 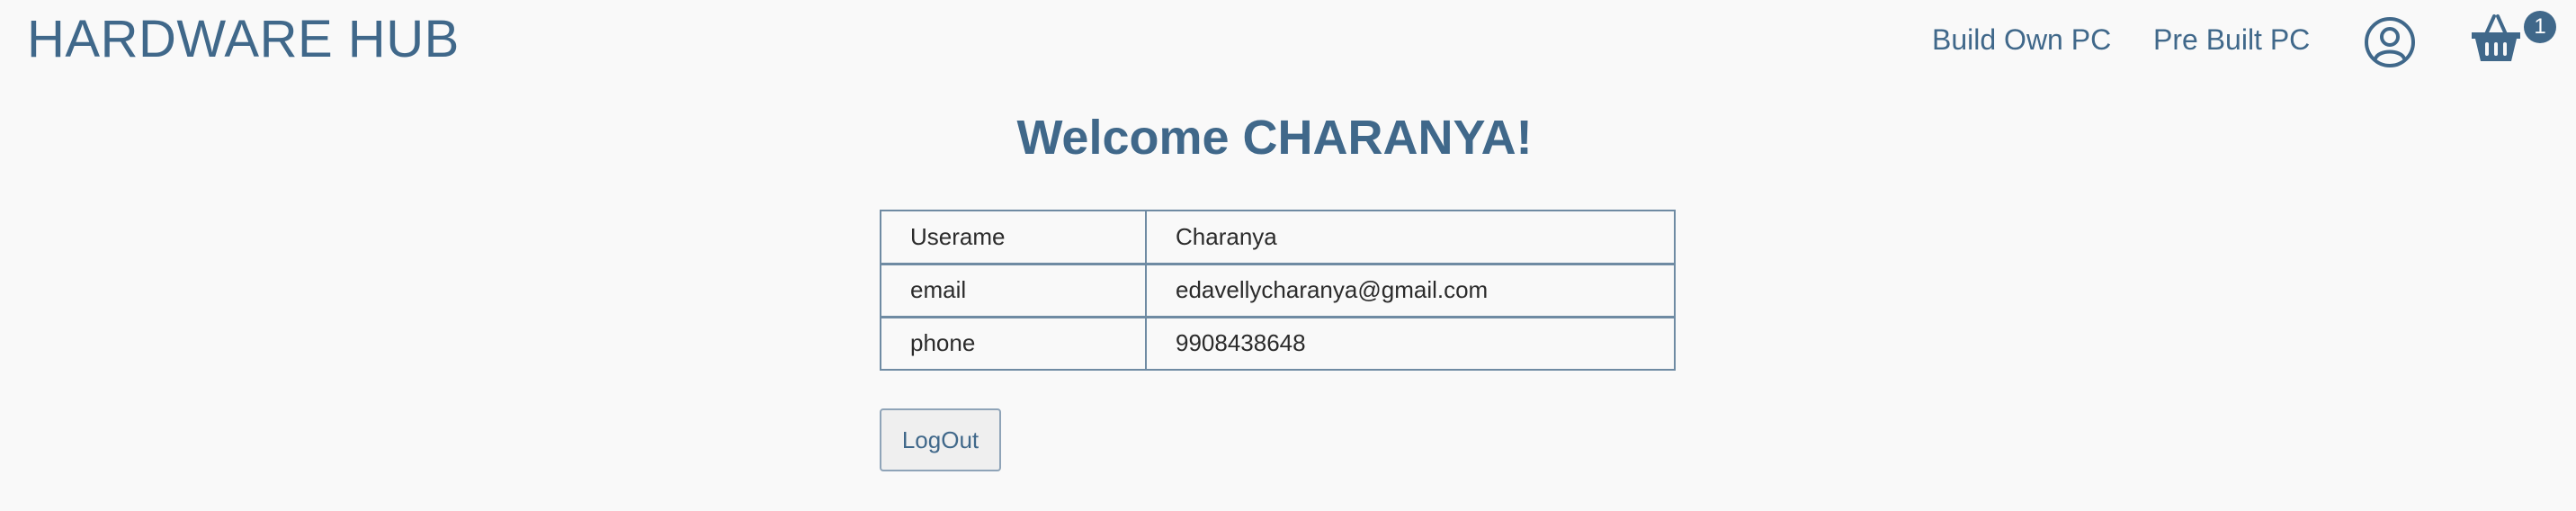 I want to click on table-row: phone 9908438648, so click(x=1278, y=343).